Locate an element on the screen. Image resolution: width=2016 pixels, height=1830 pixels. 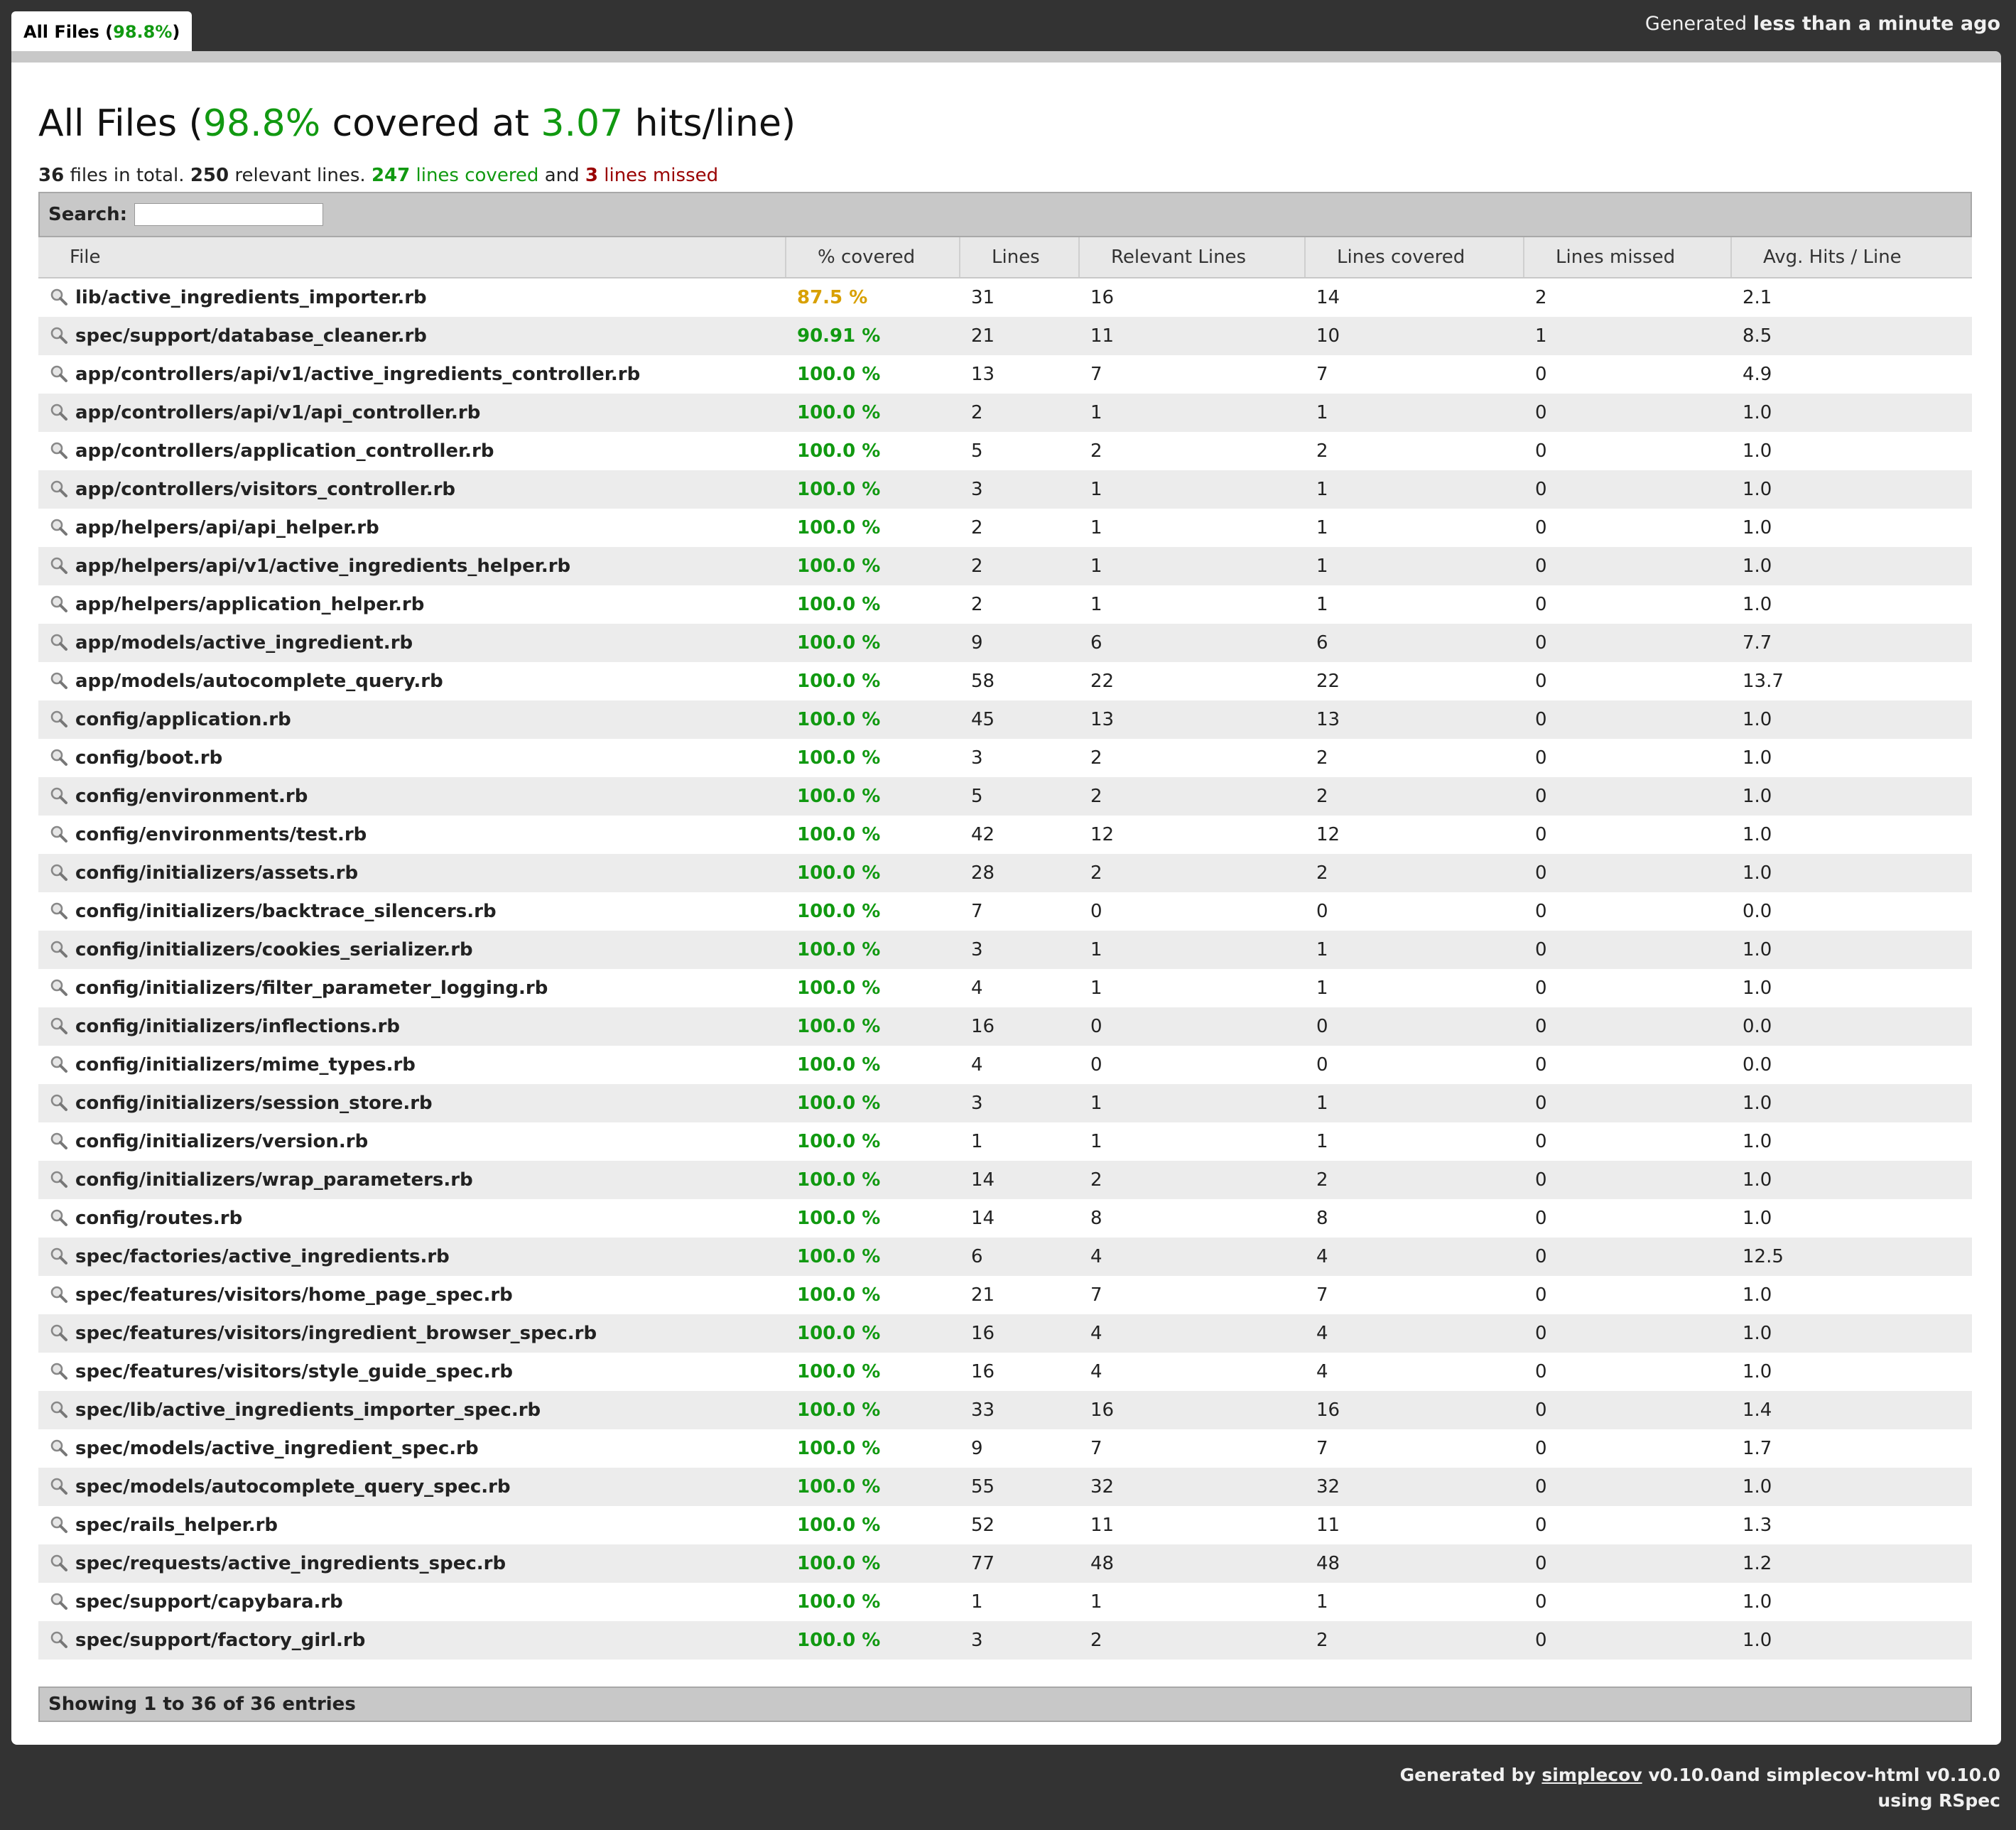
file-cell: app/controllers/visitors_controller.rb is located at coordinates (412, 489).